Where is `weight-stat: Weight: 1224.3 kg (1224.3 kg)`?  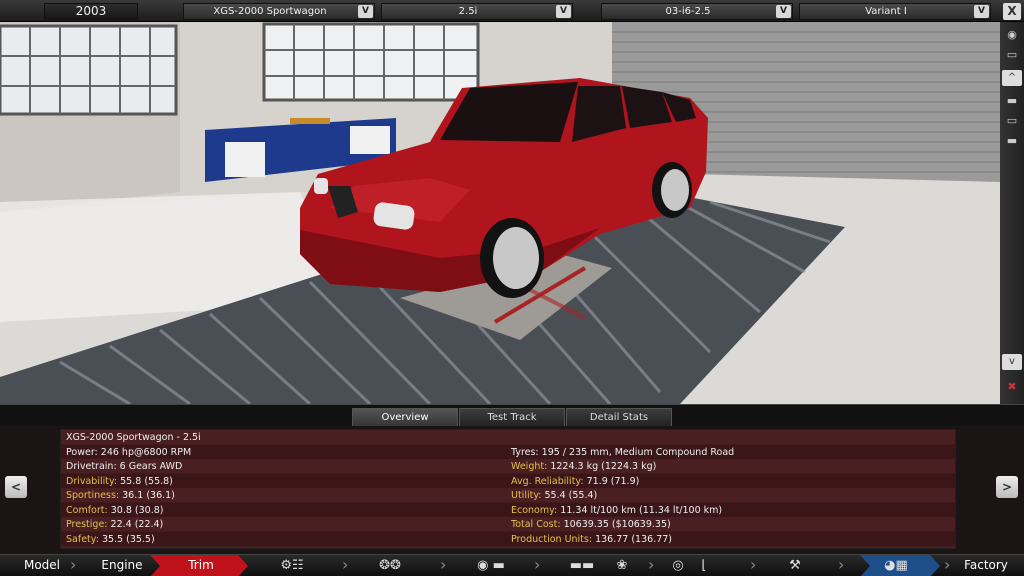 weight-stat: Weight: 1224.3 kg (1224.3 kg) is located at coordinates (584, 466).